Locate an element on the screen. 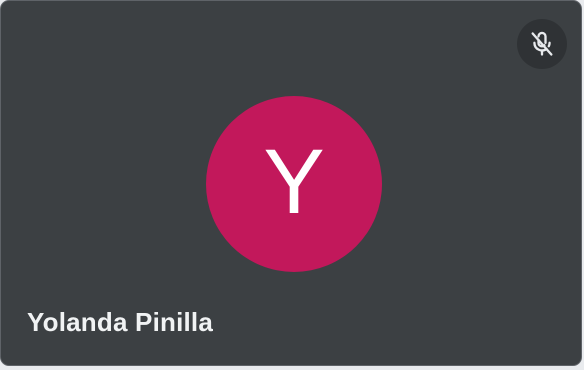 The width and height of the screenshot is (584, 370). avatar-initial: Y is located at coordinates (294, 182).